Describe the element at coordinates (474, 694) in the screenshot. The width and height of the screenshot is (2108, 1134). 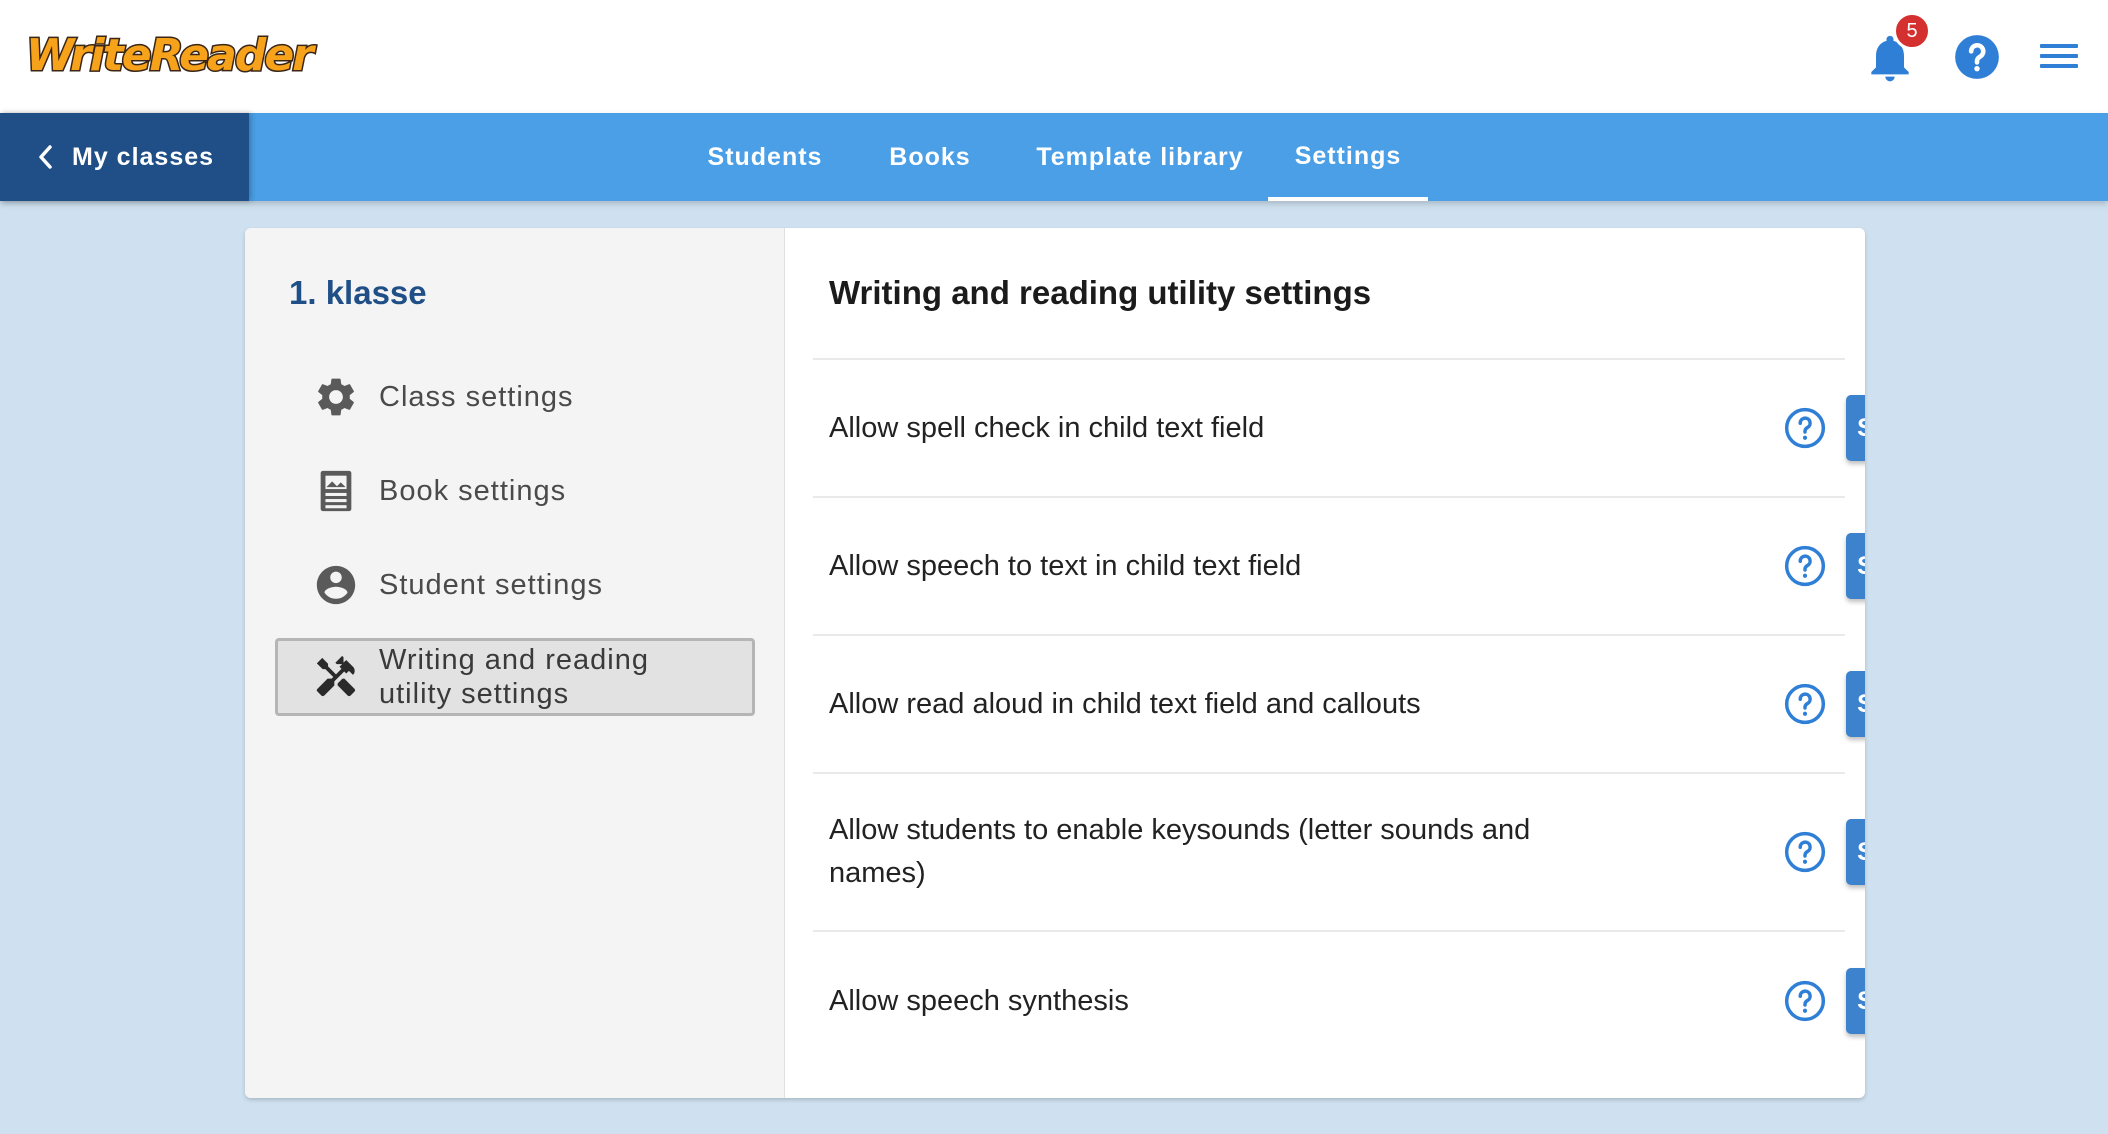
I see `sidebar-item-label-line2: utility settings` at that location.